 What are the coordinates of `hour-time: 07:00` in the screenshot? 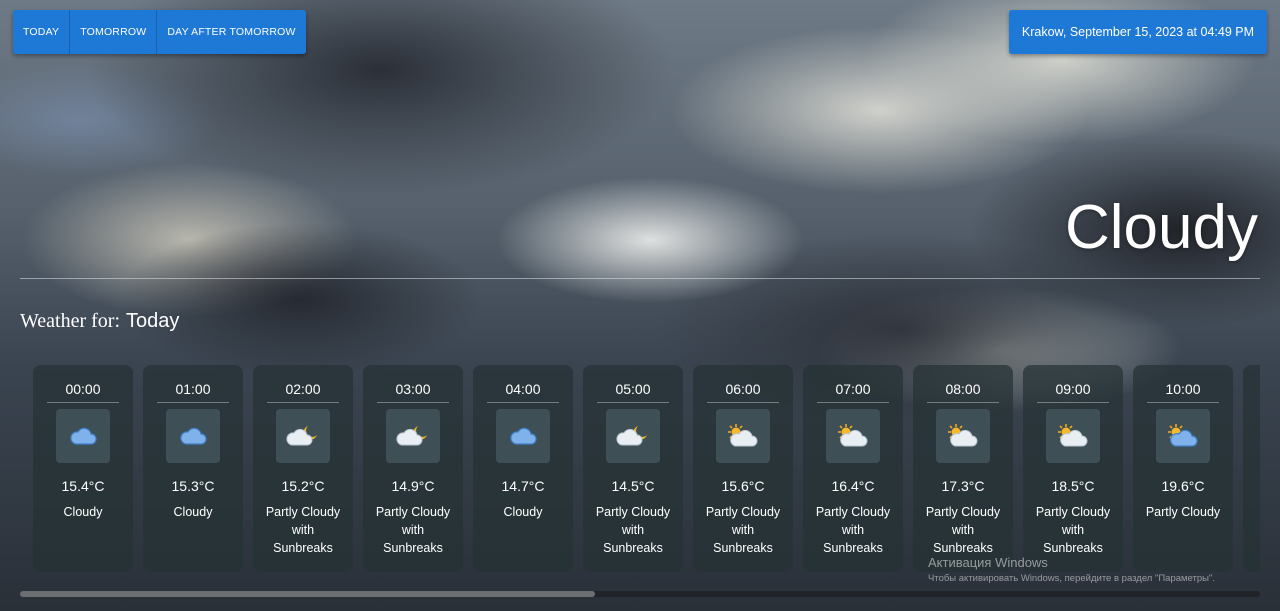 It's located at (853, 389).